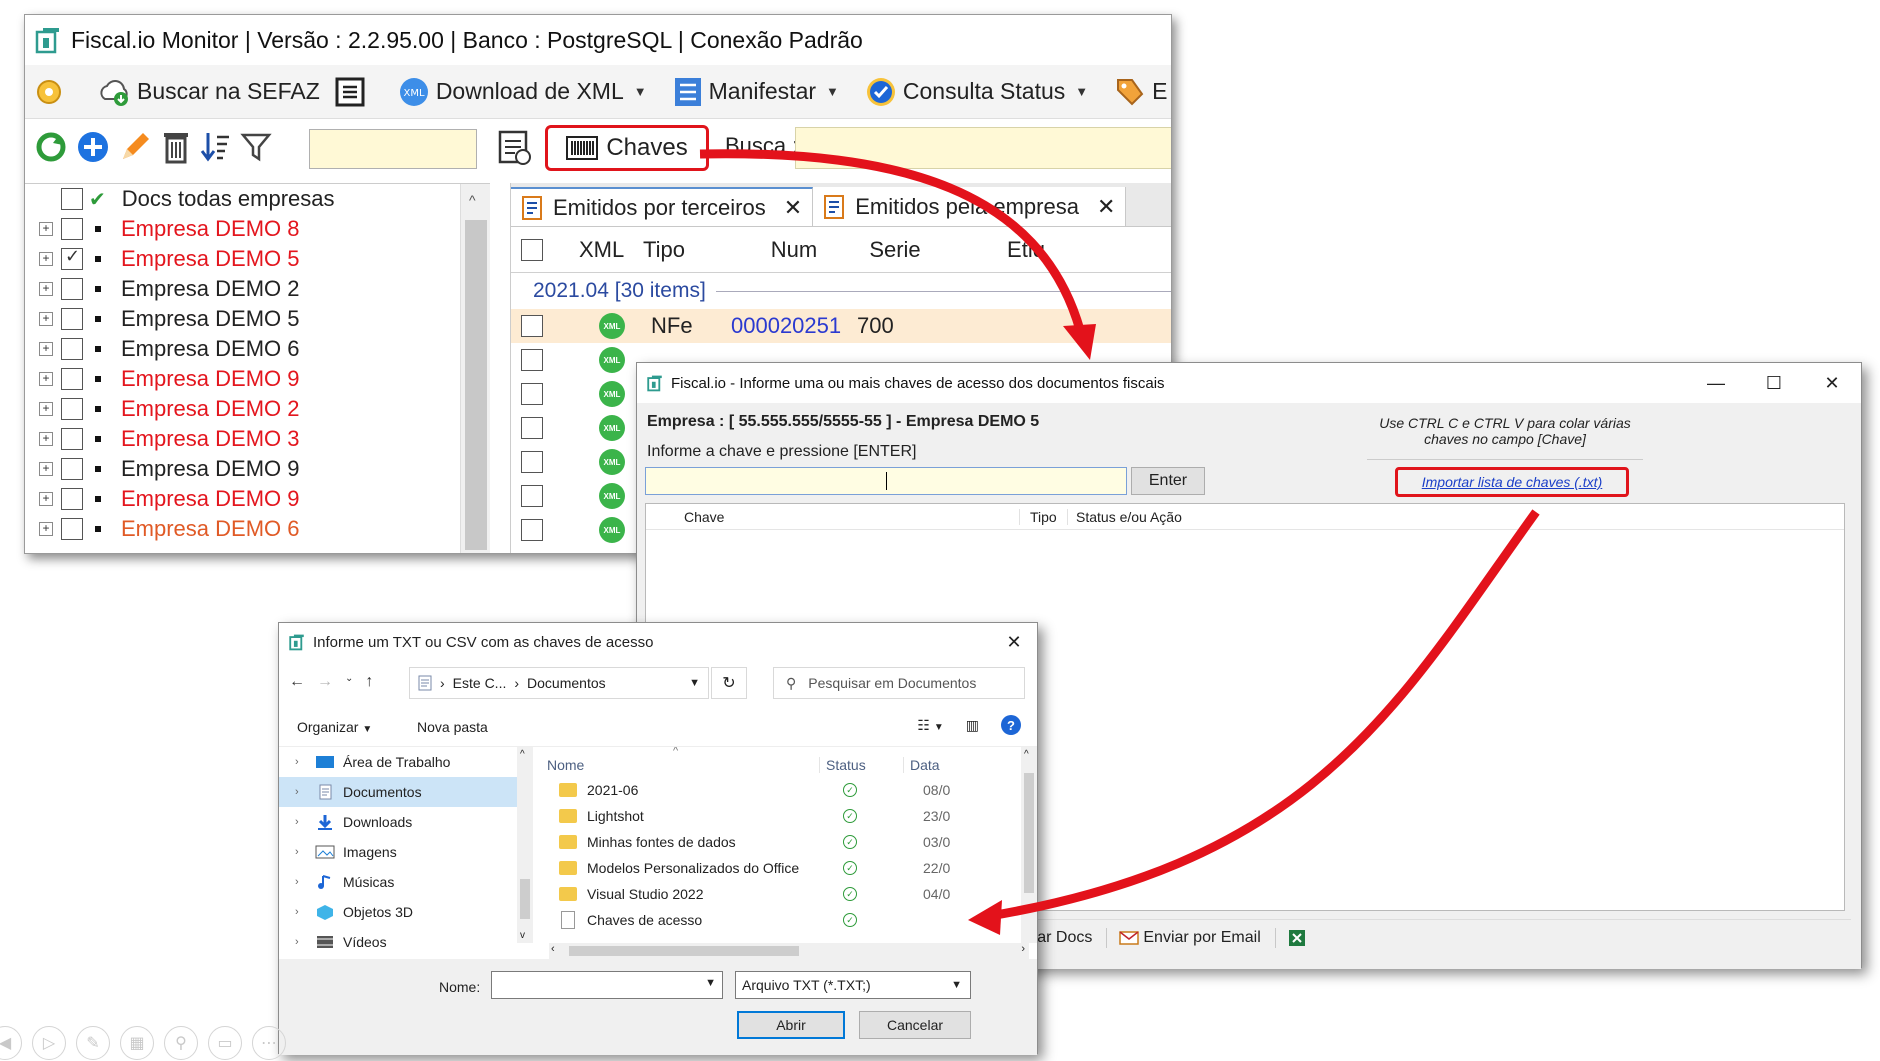 The image size is (1880, 1061). I want to click on address-bar: › Este C... › Documentos ▼, so click(559, 683).